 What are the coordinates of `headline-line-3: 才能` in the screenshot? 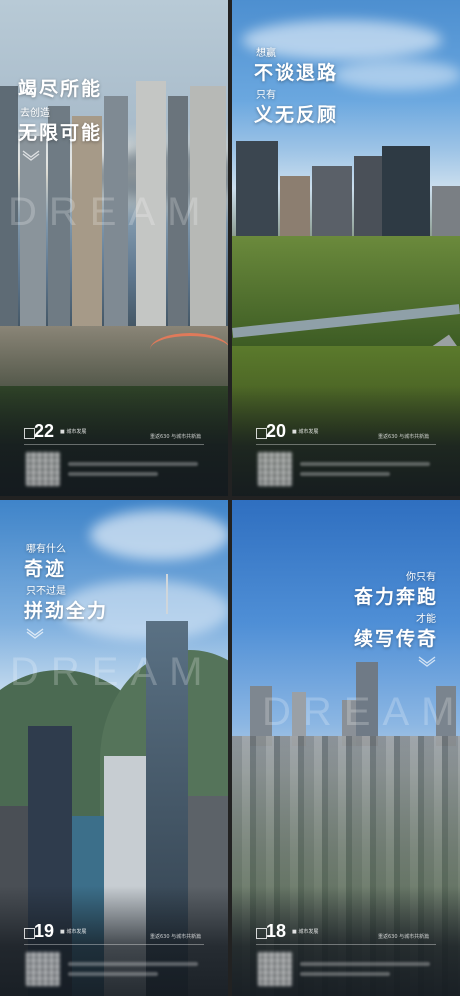 It's located at (426, 619).